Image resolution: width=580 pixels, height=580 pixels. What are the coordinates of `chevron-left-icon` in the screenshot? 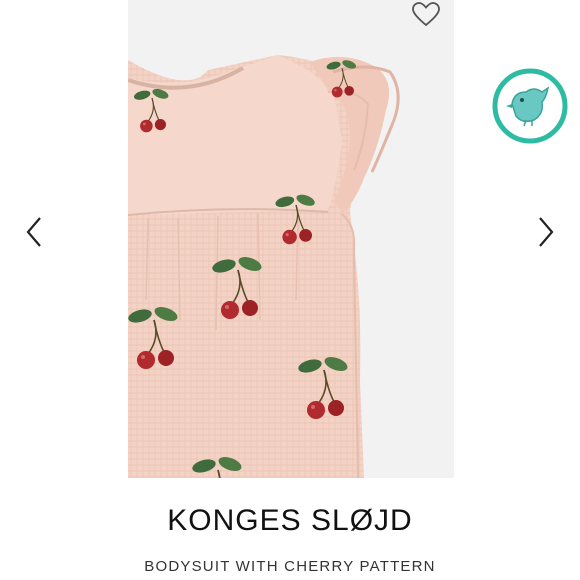 It's located at (34, 232).